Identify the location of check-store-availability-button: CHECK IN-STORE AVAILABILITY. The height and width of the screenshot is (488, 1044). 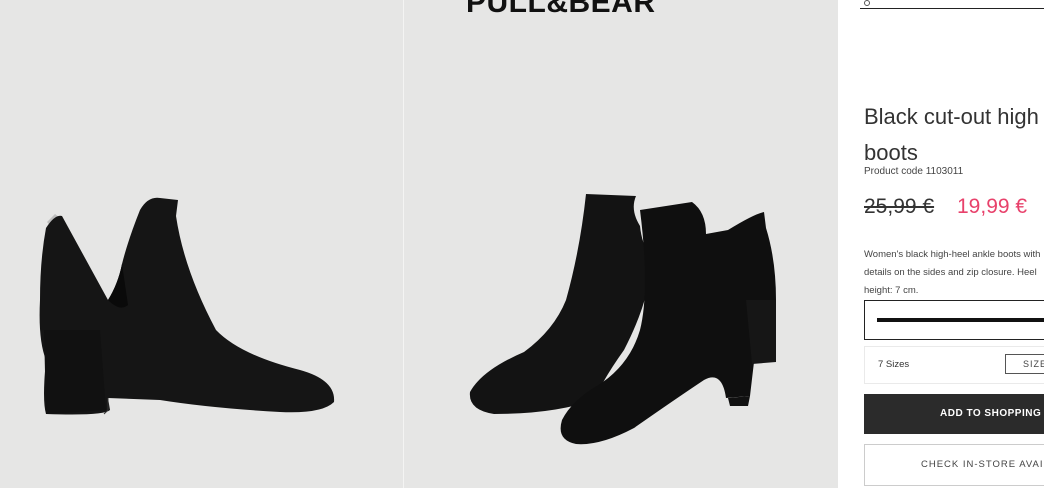
(954, 465).